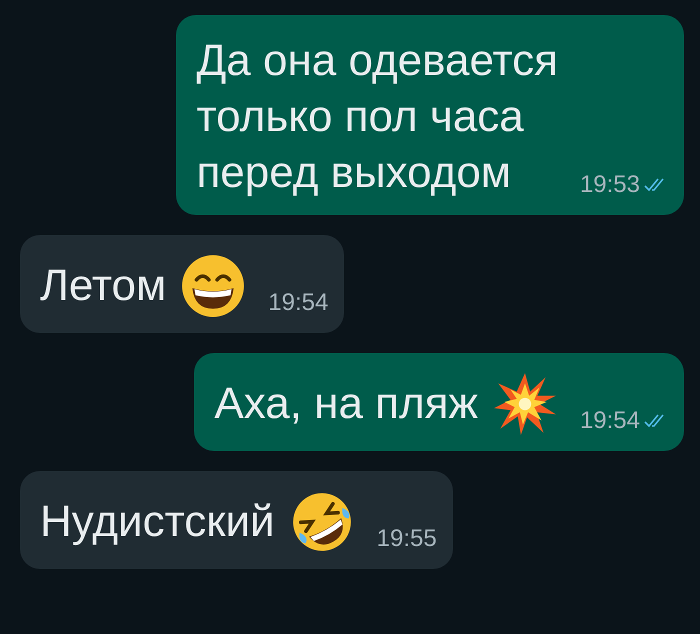  What do you see at coordinates (406, 539) in the screenshot?
I see `message-time: 19:55` at bounding box center [406, 539].